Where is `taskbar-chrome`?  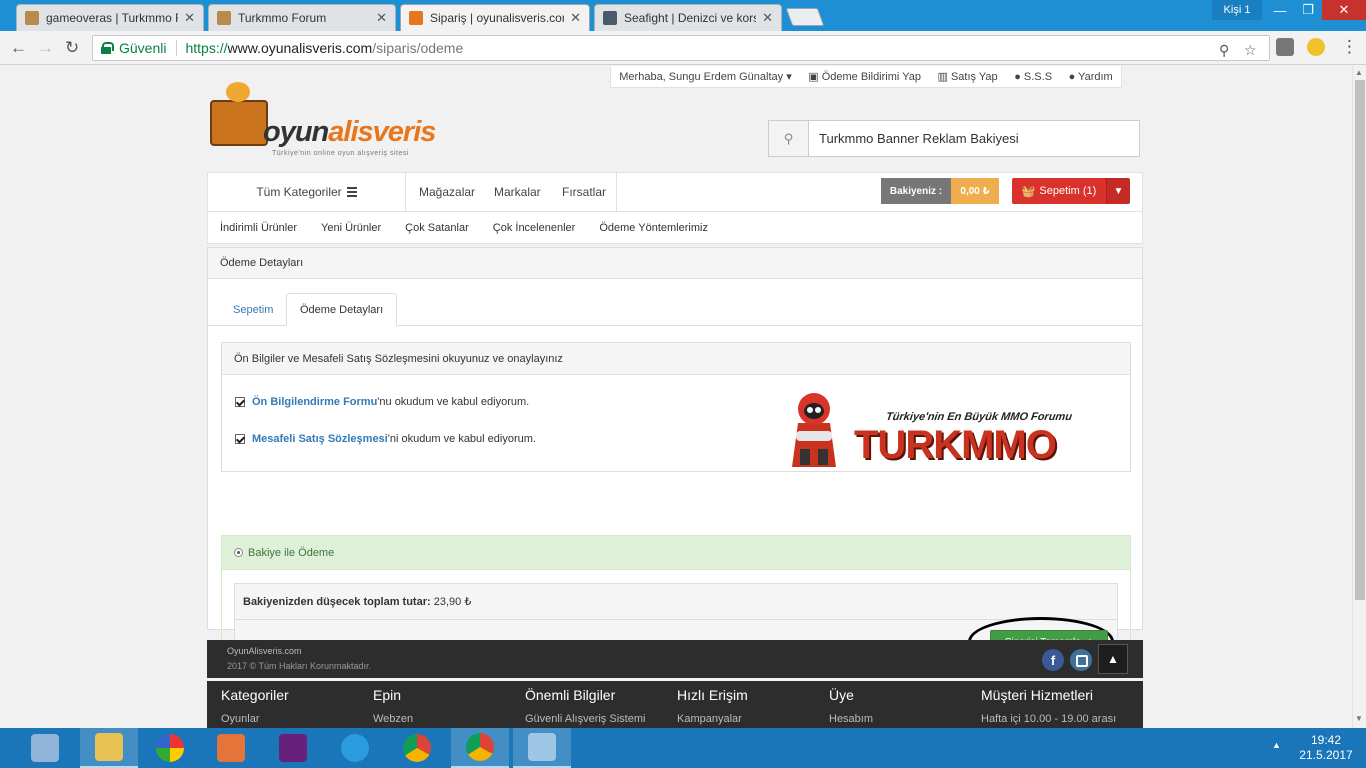 taskbar-chrome is located at coordinates (417, 748).